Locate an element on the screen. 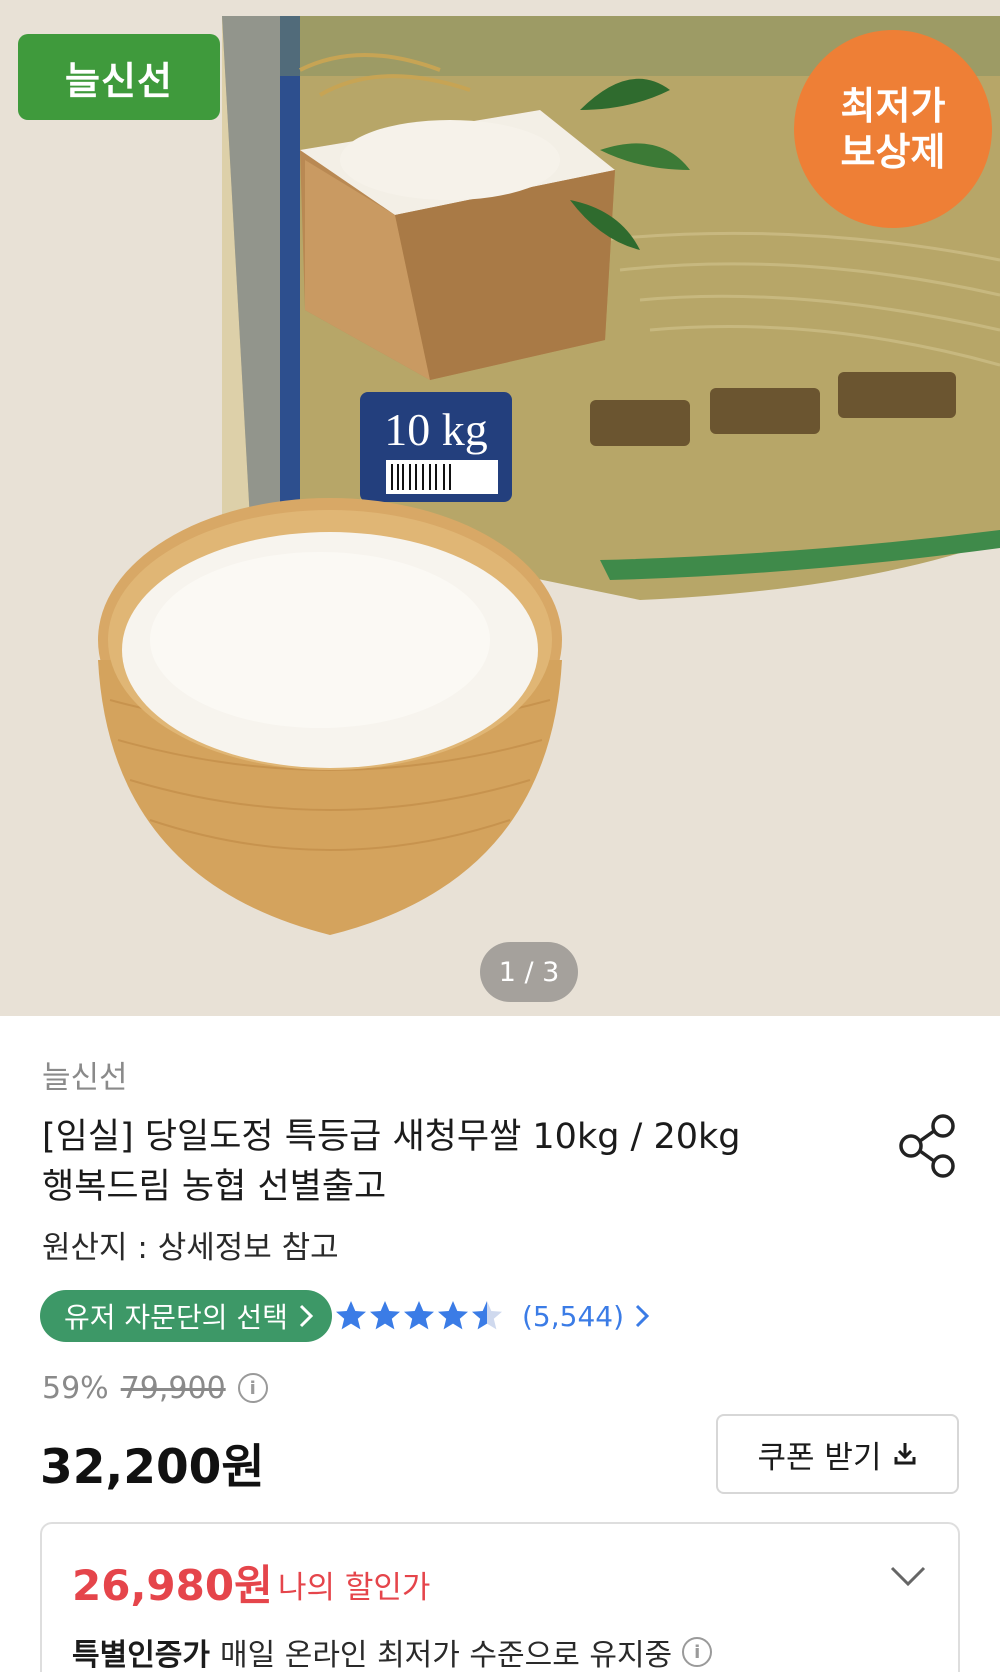 This screenshot has height=1672, width=1000. original-price: 79,900 is located at coordinates (173, 1388).